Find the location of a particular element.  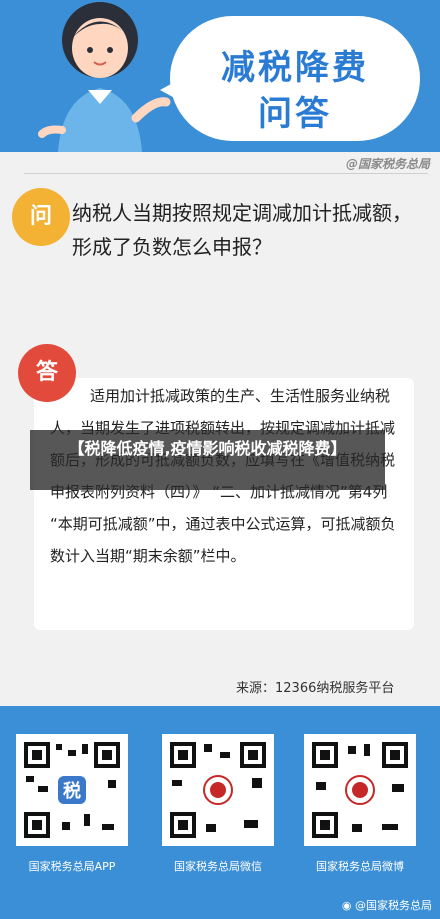

qr-code-icon: 税 is located at coordinates (72, 790).